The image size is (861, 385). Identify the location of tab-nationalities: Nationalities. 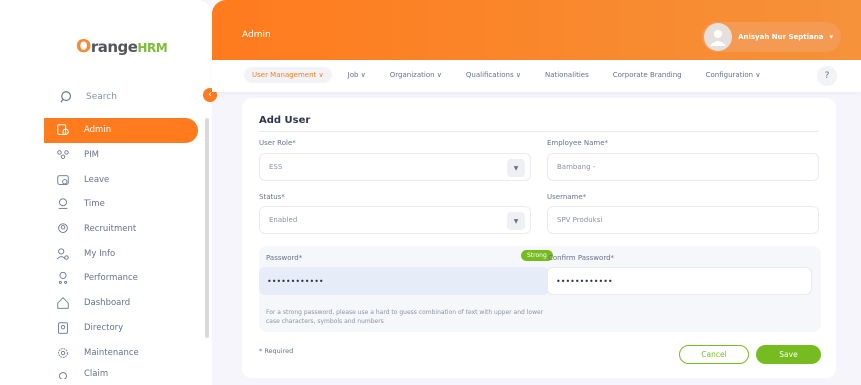
(567, 75).